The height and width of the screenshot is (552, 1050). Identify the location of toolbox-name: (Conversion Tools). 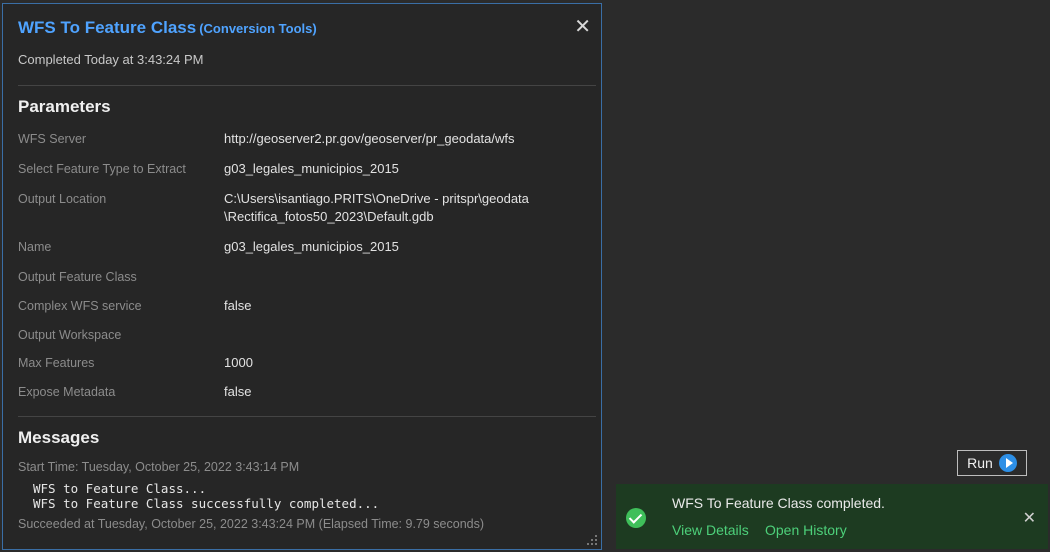
(258, 28).